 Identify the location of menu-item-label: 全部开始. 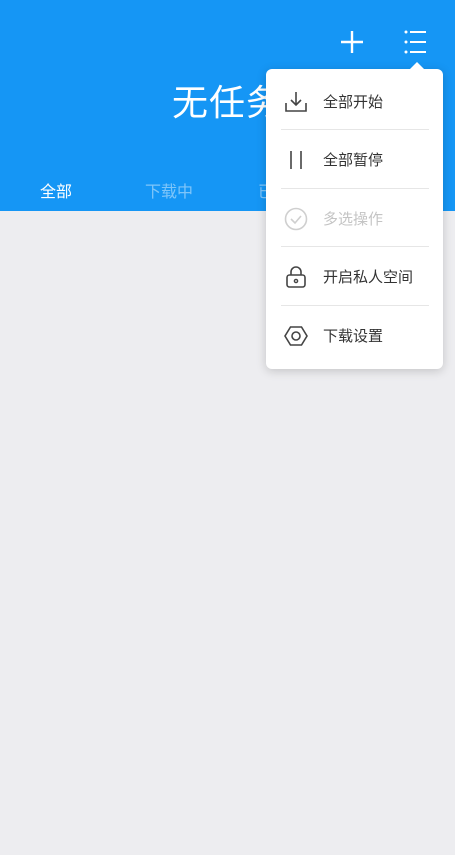
(353, 102).